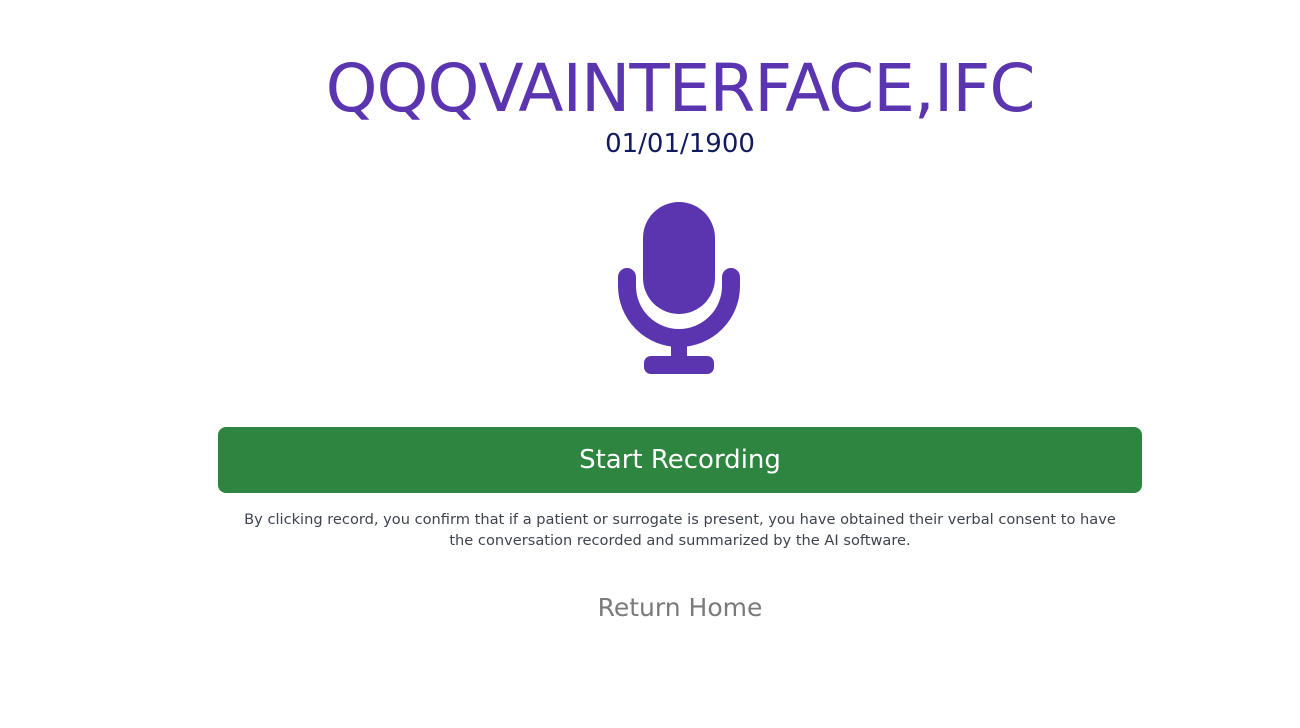 This screenshot has height=728, width=1300. What do you see at coordinates (680, 88) in the screenshot?
I see `patient-name: QQQVAINTERFACE,IFC` at bounding box center [680, 88].